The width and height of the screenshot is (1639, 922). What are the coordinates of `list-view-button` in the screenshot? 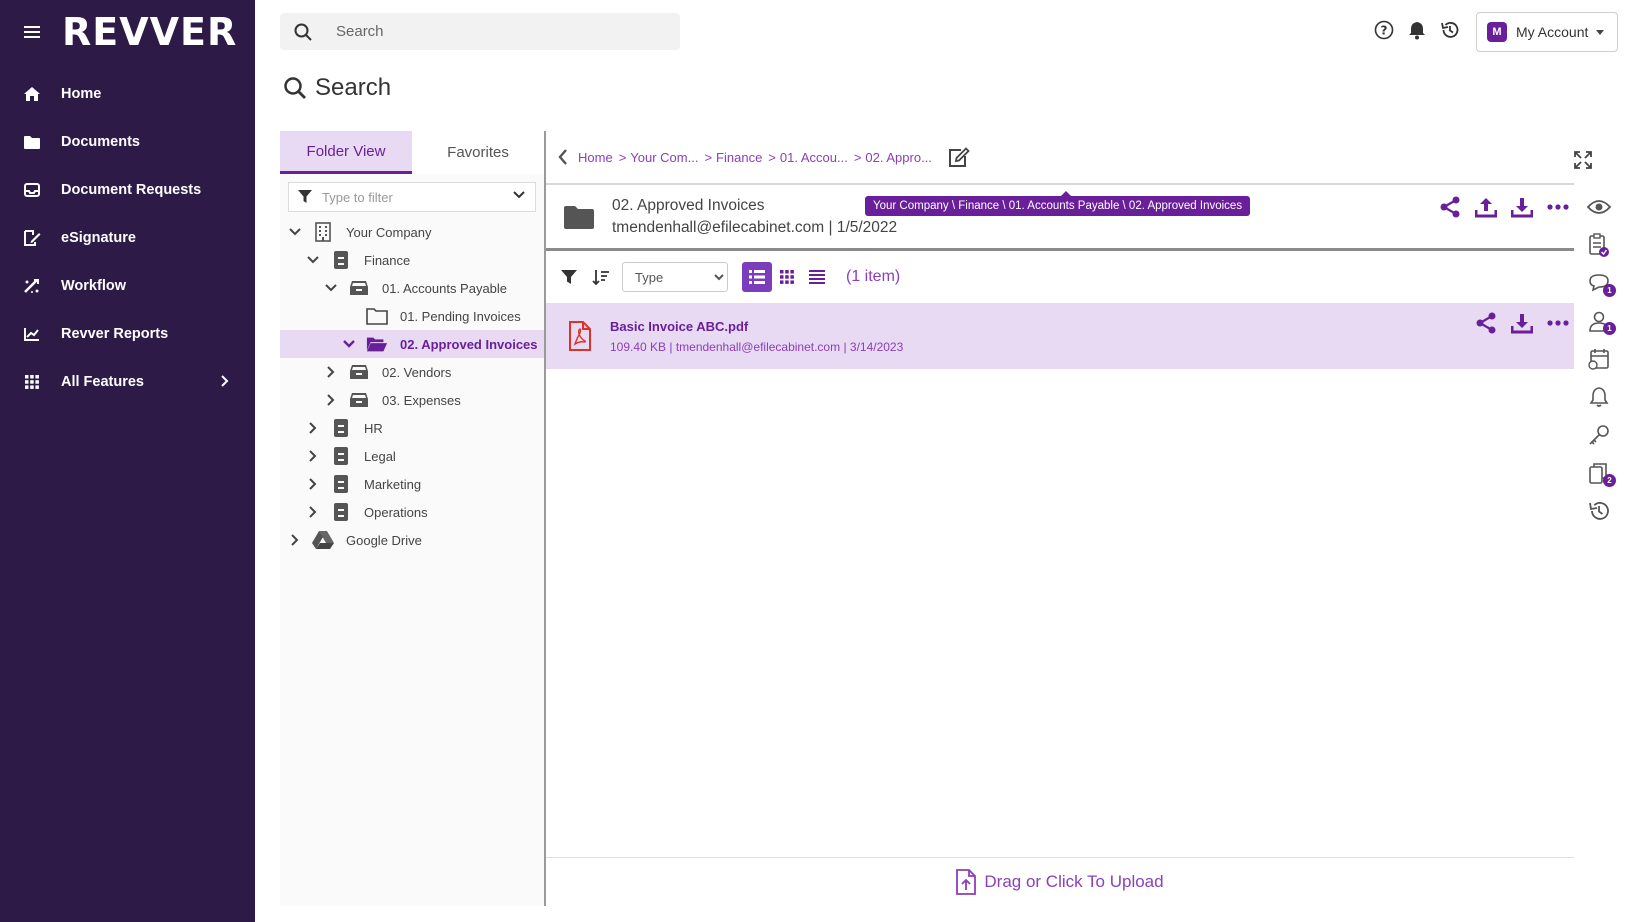 It's located at (757, 277).